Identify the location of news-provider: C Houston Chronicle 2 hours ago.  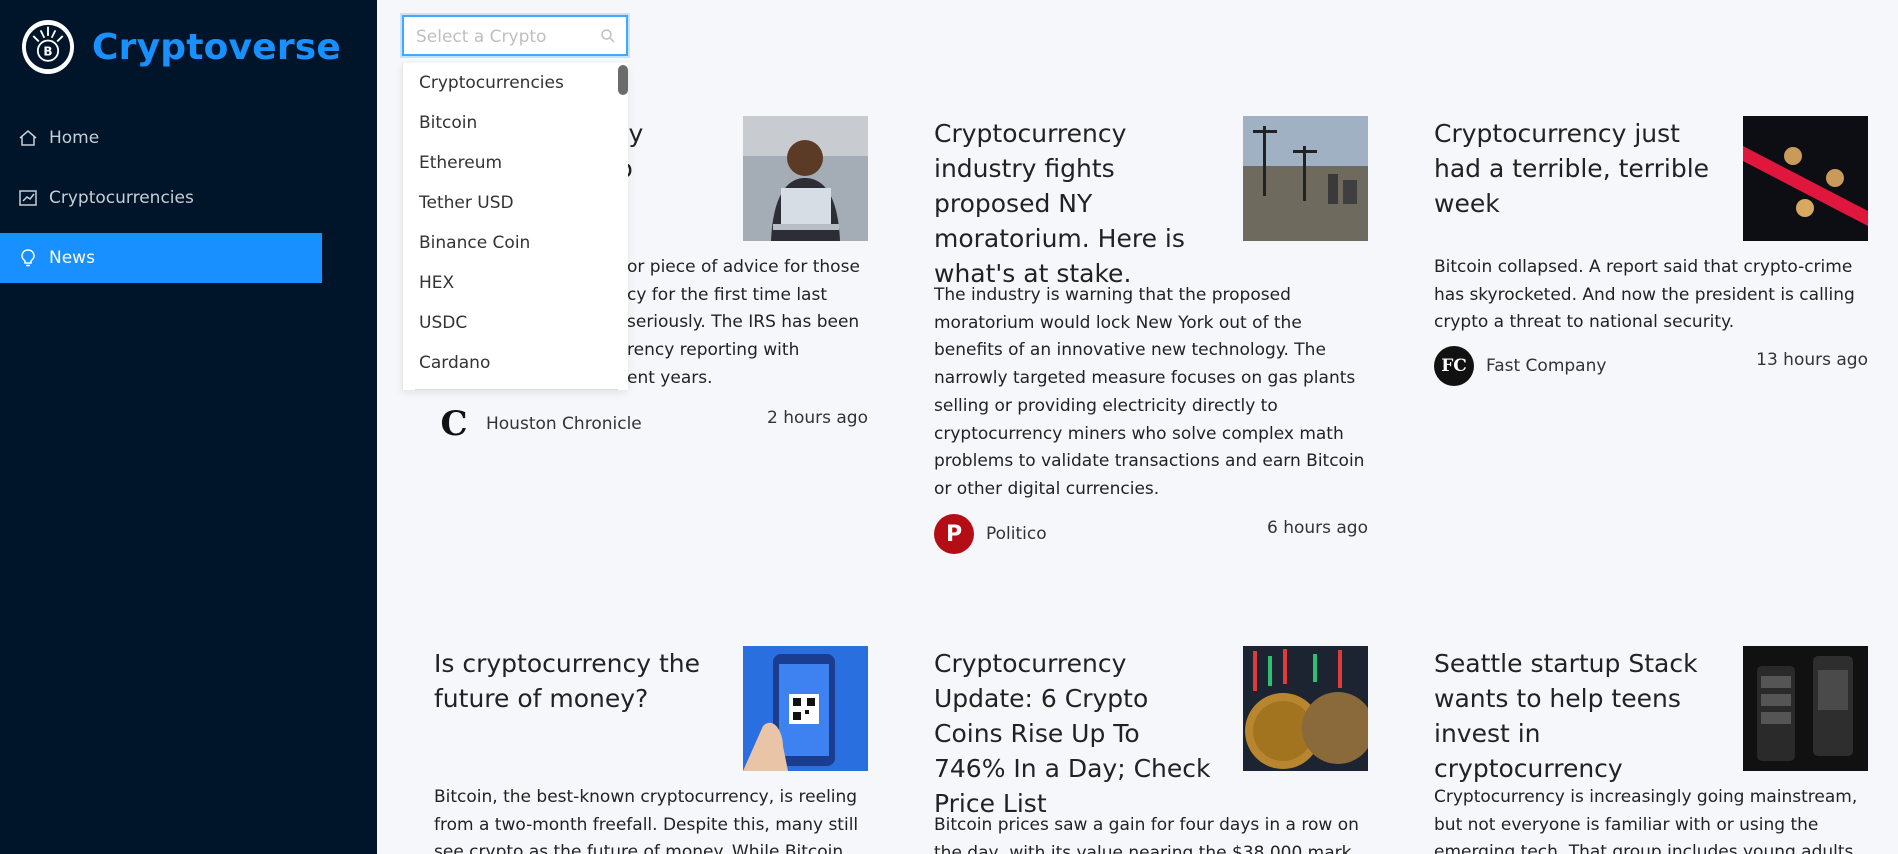
(651, 424).